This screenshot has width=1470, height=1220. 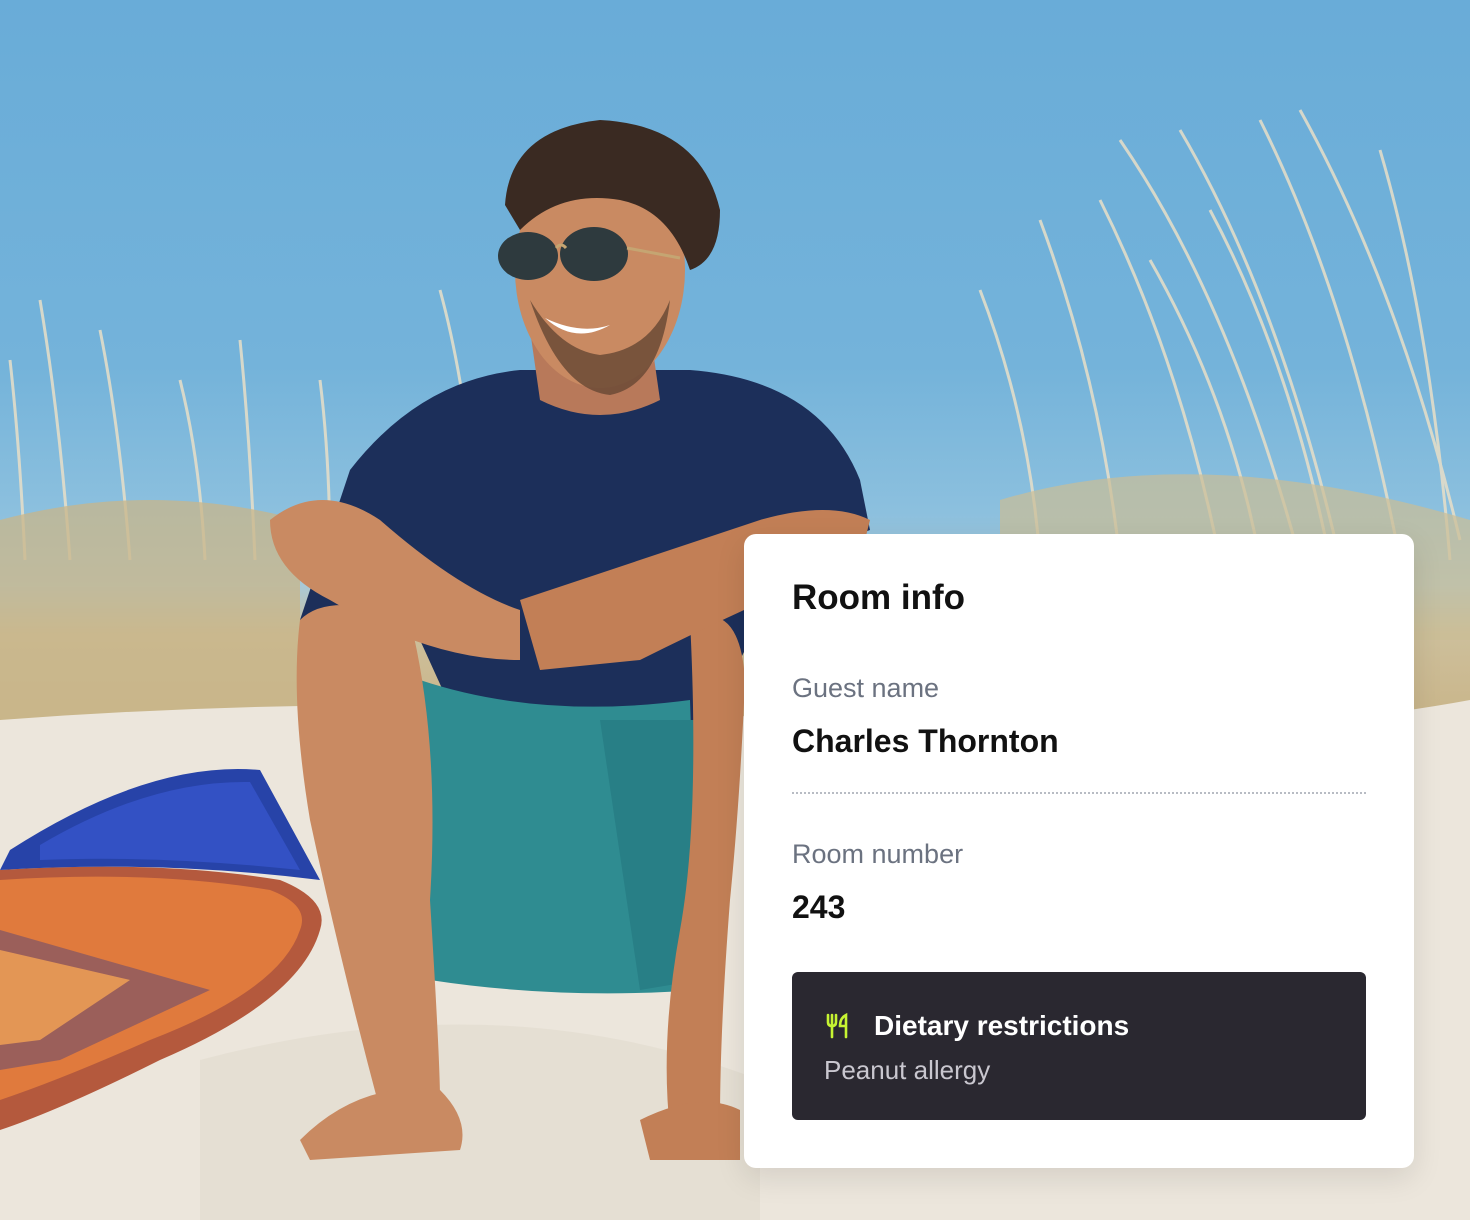 I want to click on guest-name-value: Charles Thornton, so click(x=925, y=741).